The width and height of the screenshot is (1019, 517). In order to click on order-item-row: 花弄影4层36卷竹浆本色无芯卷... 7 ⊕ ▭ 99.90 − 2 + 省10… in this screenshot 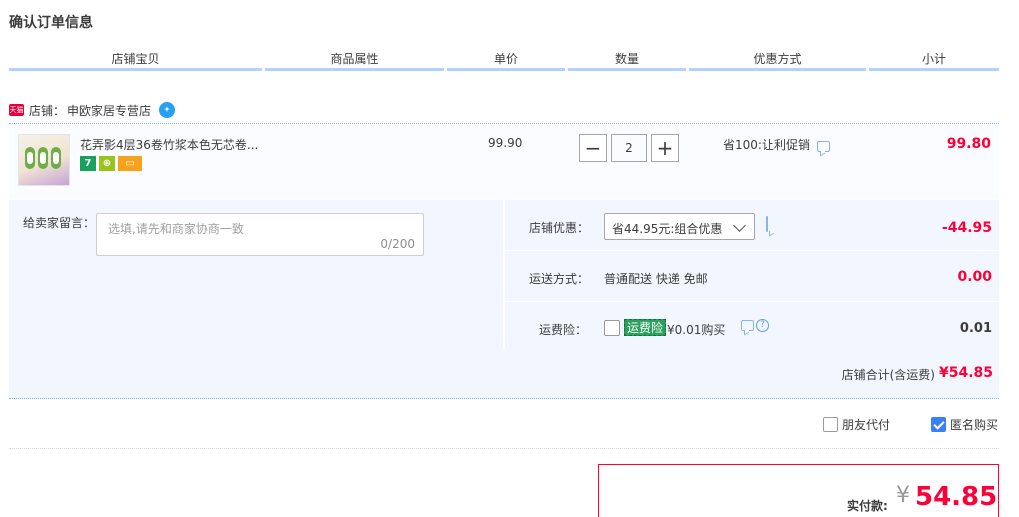, I will do `click(504, 160)`.